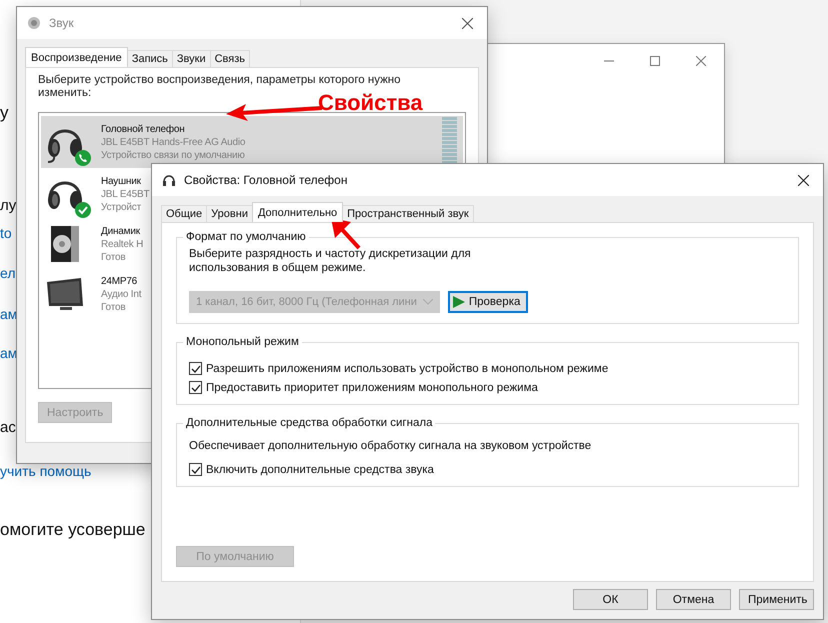  I want to click on window-title: Звук, so click(62, 23).